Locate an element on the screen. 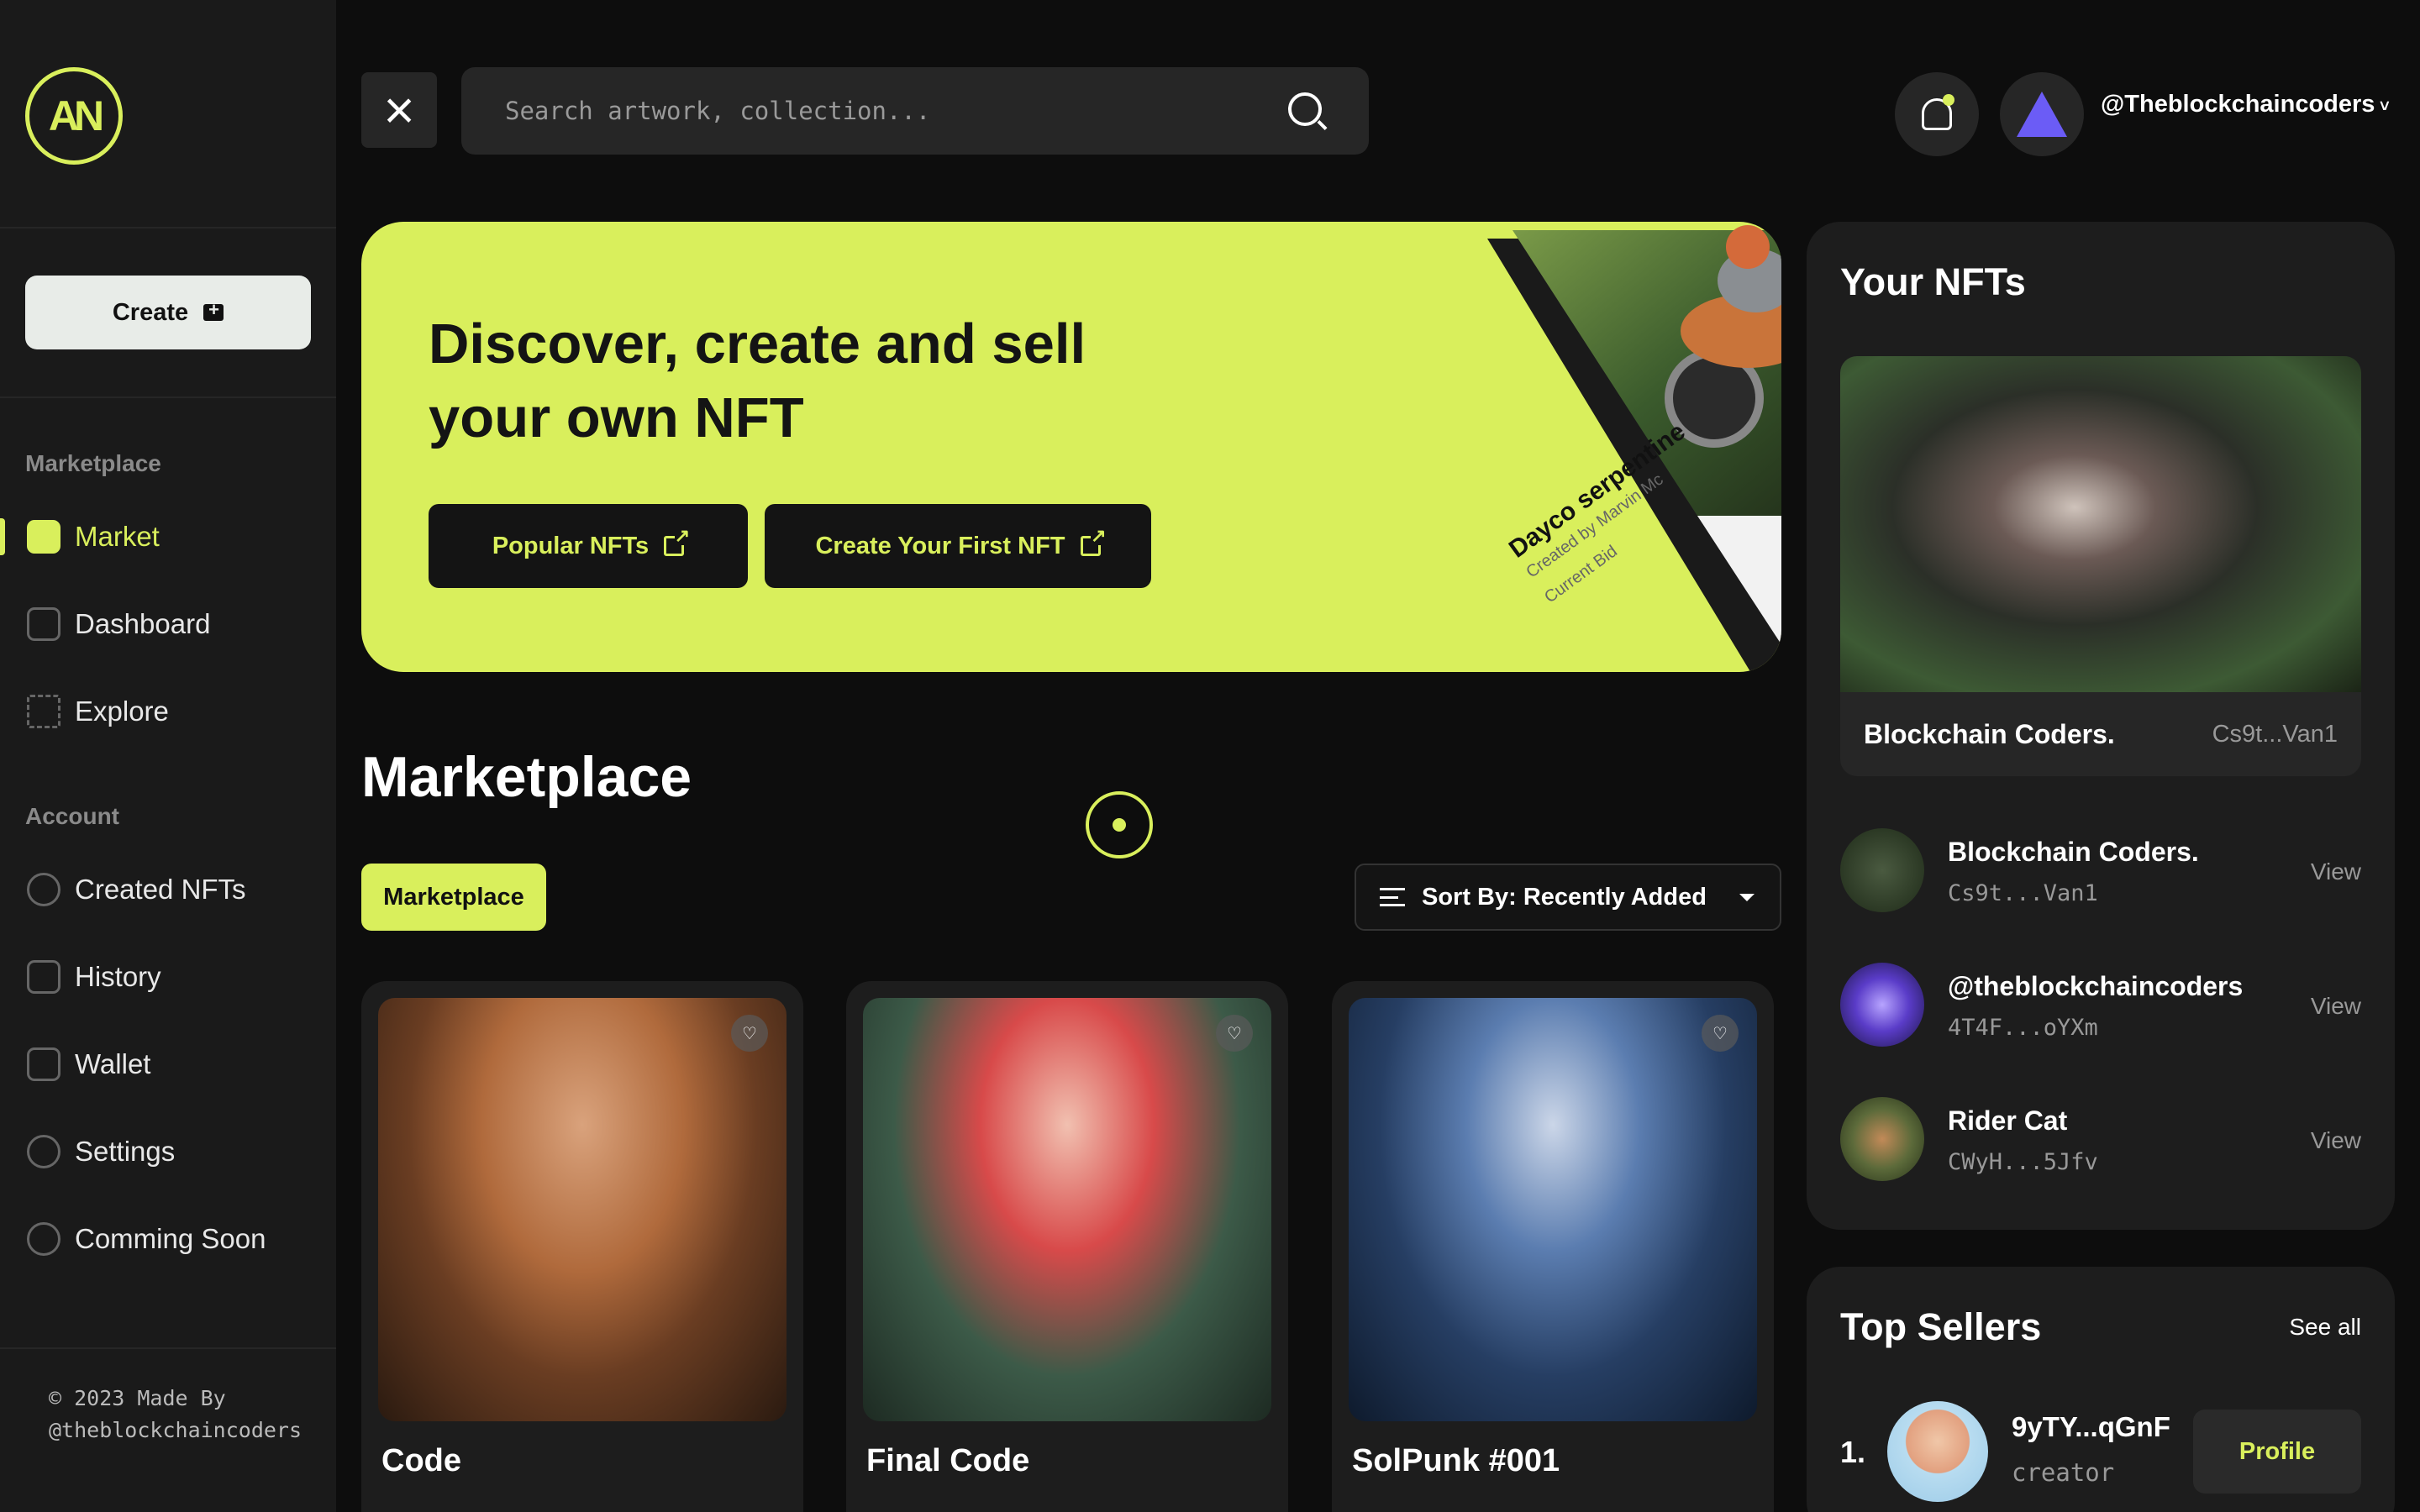 The image size is (2420, 1512). sidebar-item-wallet: Wallet is located at coordinates (168, 1064).